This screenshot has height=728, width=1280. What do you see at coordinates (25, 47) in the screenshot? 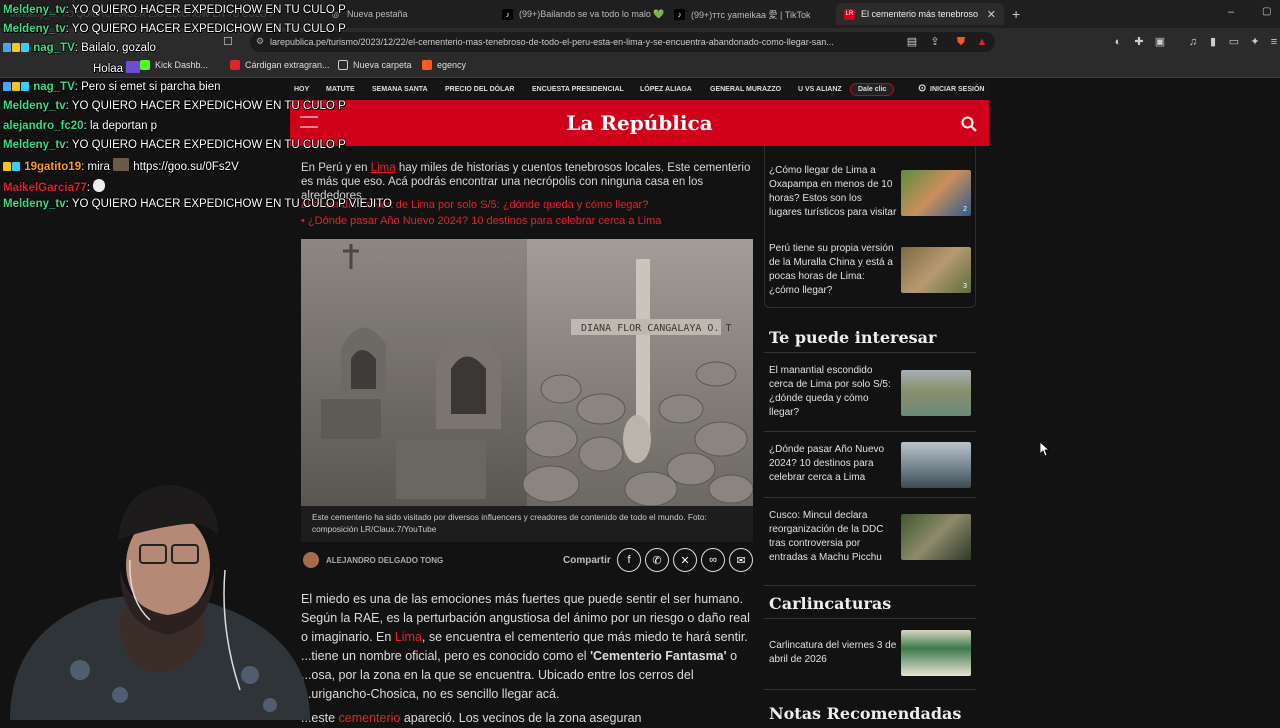
I see `gem-badge-icon` at bounding box center [25, 47].